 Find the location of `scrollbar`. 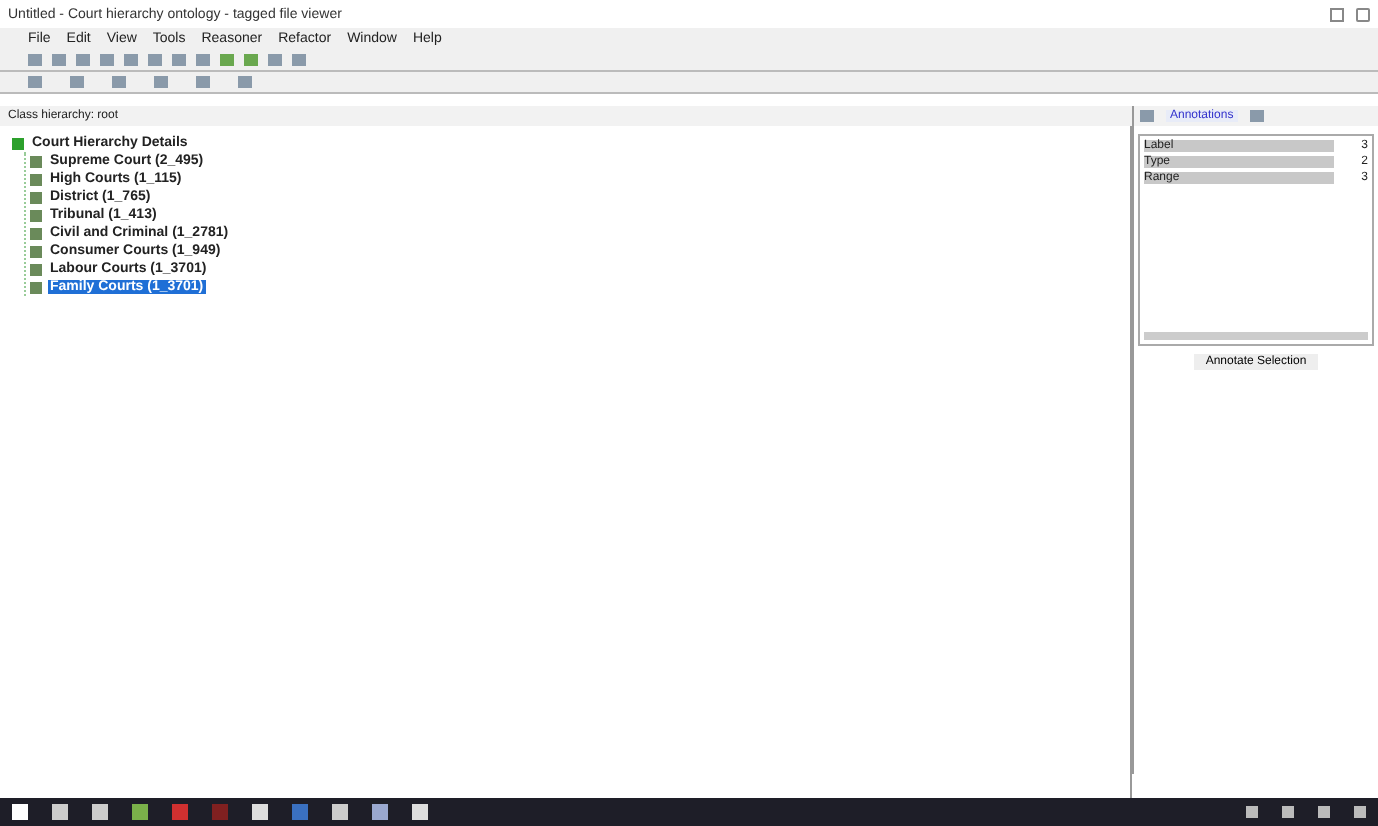

scrollbar is located at coordinates (1256, 336).